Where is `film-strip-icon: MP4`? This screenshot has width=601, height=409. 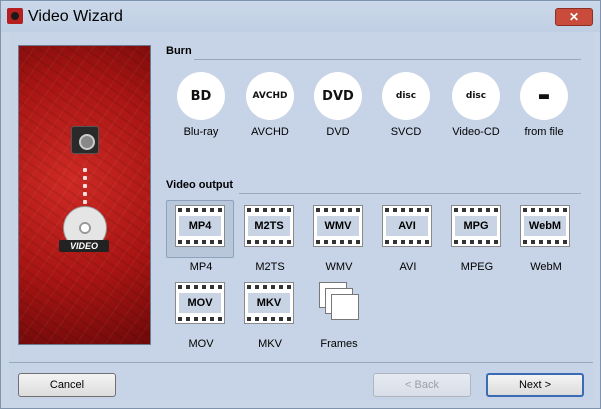 film-strip-icon: MP4 is located at coordinates (200, 226).